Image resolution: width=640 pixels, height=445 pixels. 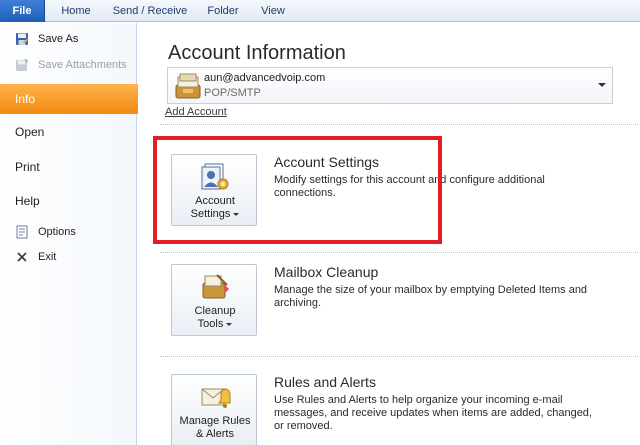 I want to click on ribbon-tab-bar: File Home Send / Receive Folder View, so click(x=320, y=11).